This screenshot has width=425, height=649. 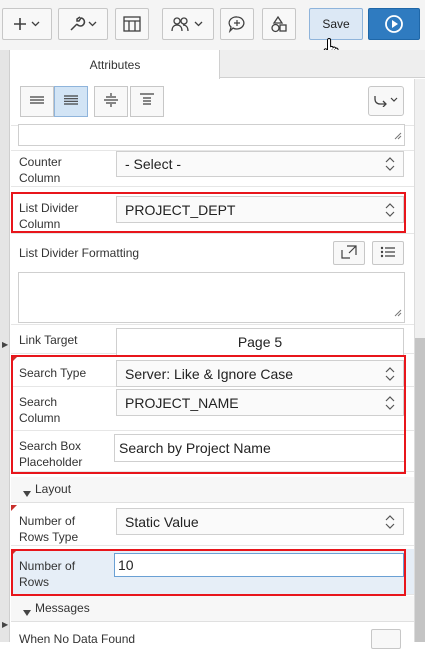 What do you see at coordinates (212, 490) in the screenshot?
I see `section-layout: Layout` at bounding box center [212, 490].